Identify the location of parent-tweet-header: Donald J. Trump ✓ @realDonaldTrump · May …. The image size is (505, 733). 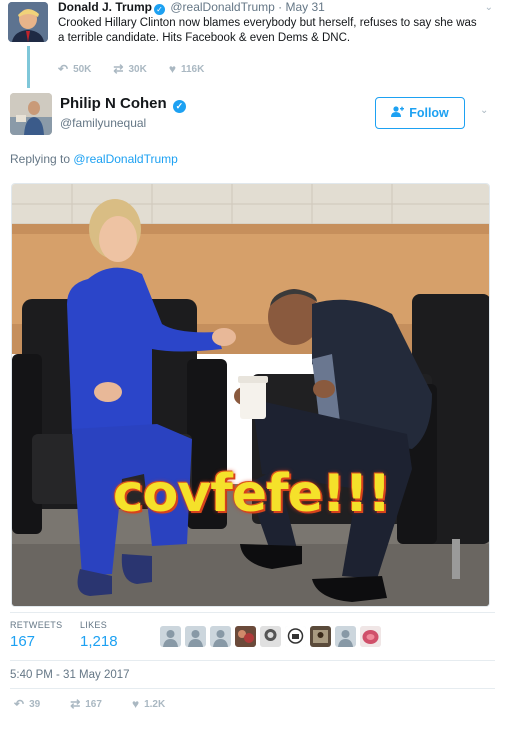
(191, 7).